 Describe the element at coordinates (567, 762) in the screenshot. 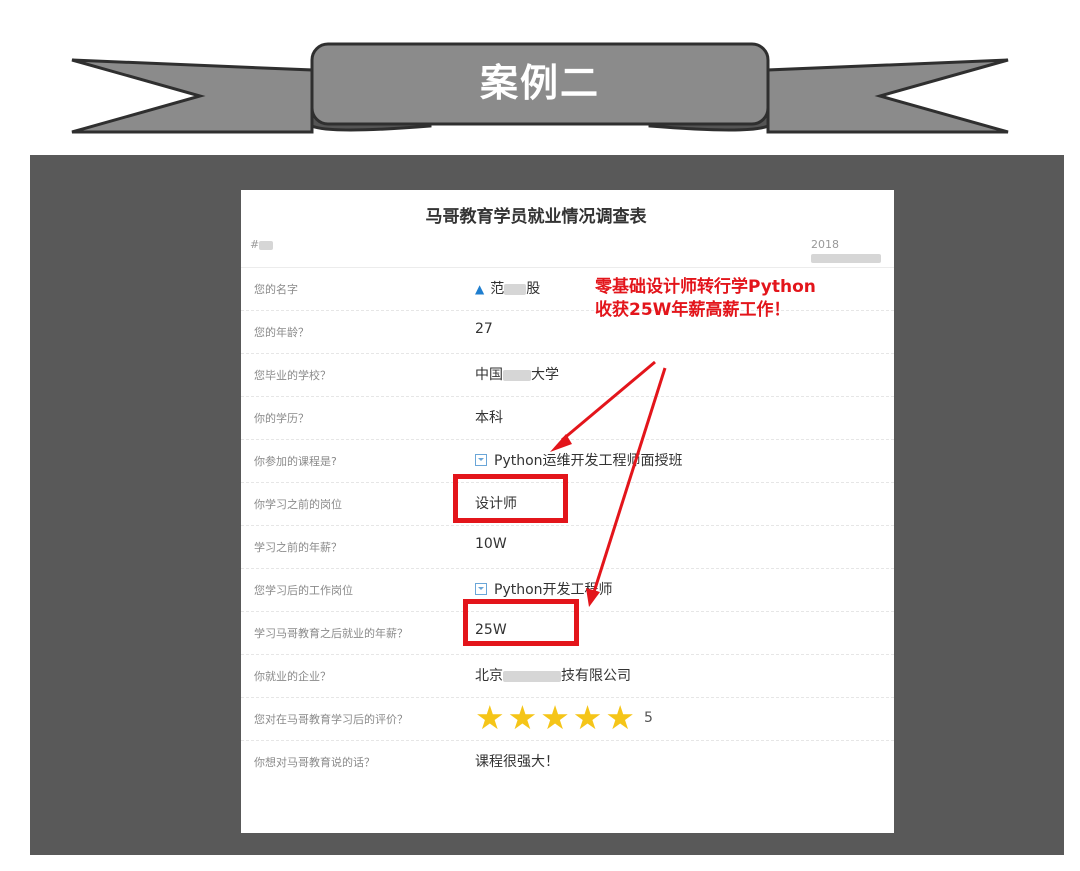

I see `row-message: 你想对马哥教育说的话？ 课程很强大！` at that location.